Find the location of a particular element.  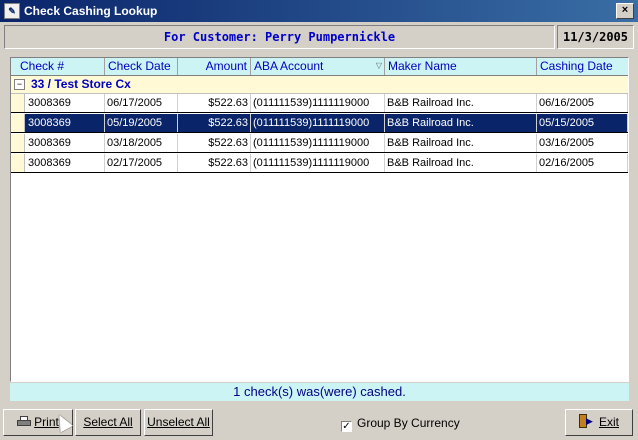

column-header-cashing-date: Cashing Date is located at coordinates (582, 66).